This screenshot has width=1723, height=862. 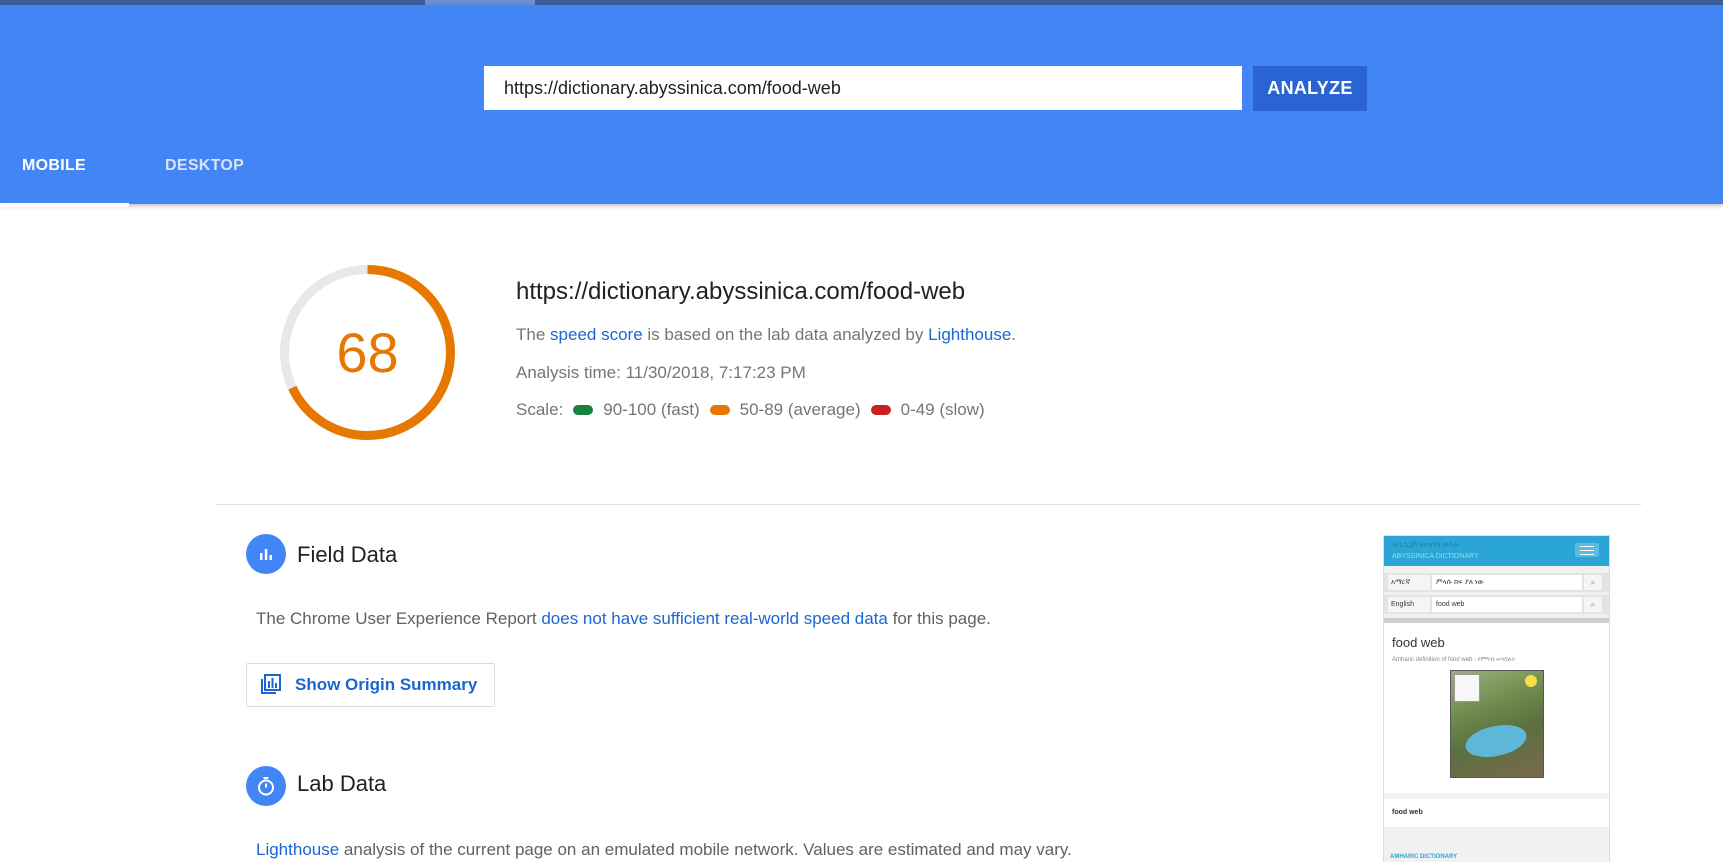 What do you see at coordinates (1507, 582) in the screenshot?
I see `thumb-input-amharic: ምላሱ ከፍ ያለ ነው` at bounding box center [1507, 582].